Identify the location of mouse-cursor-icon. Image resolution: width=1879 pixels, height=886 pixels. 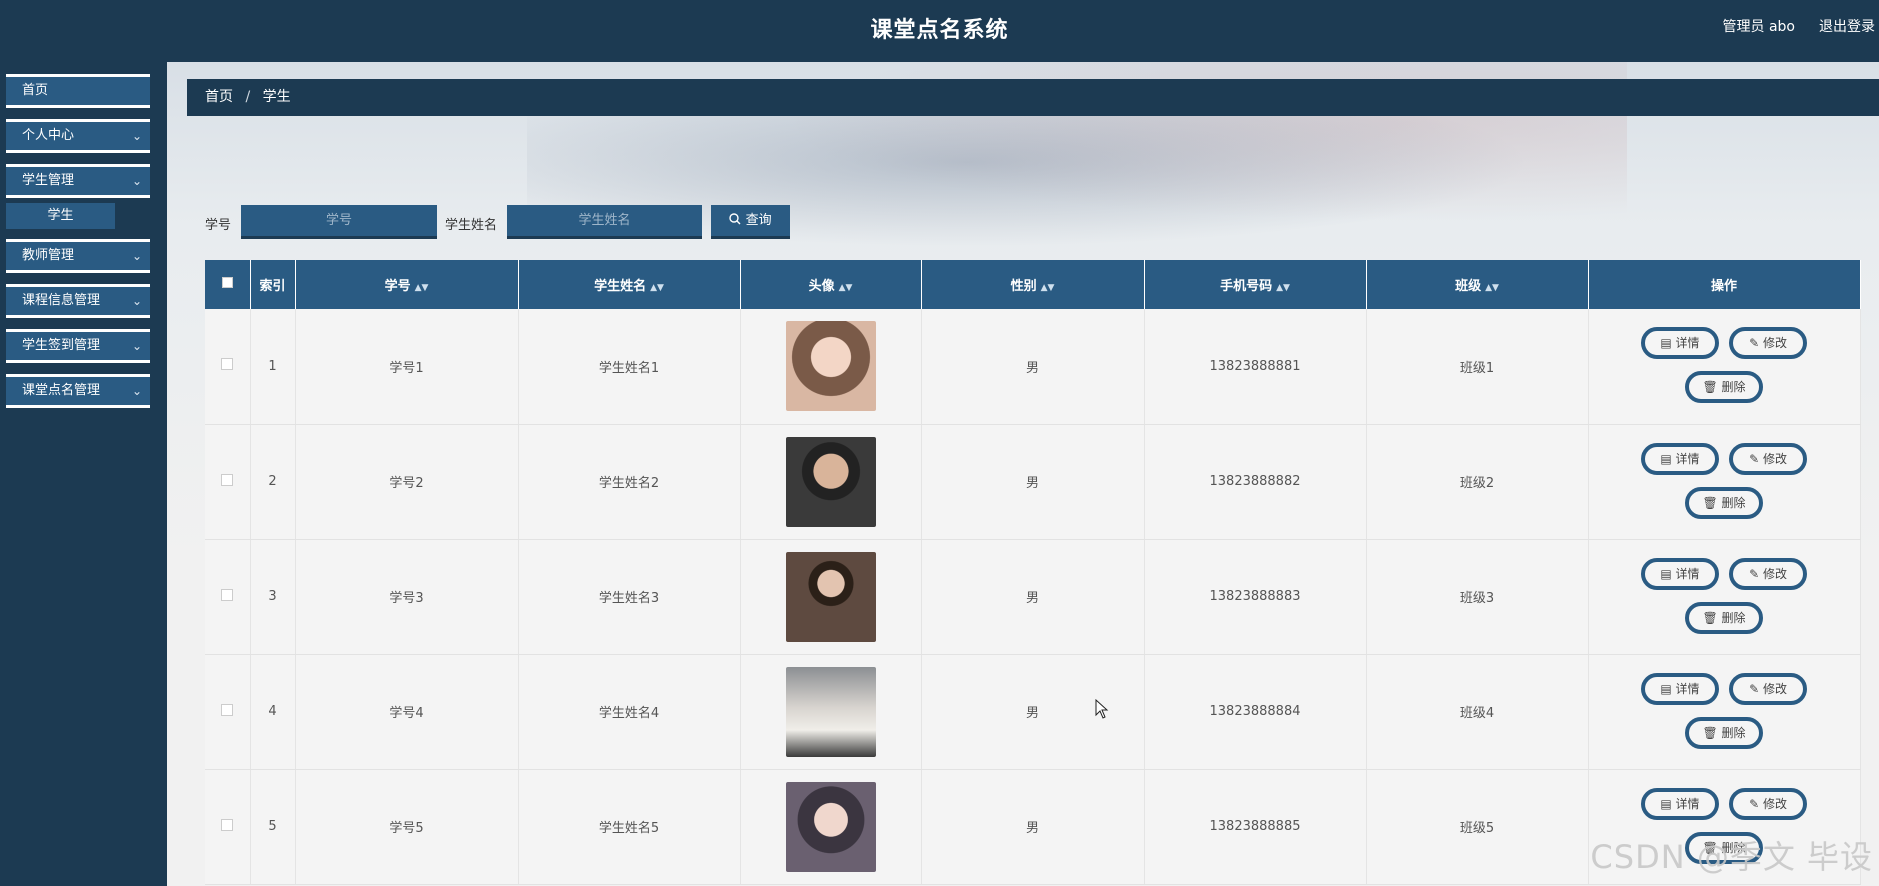
(1102, 709).